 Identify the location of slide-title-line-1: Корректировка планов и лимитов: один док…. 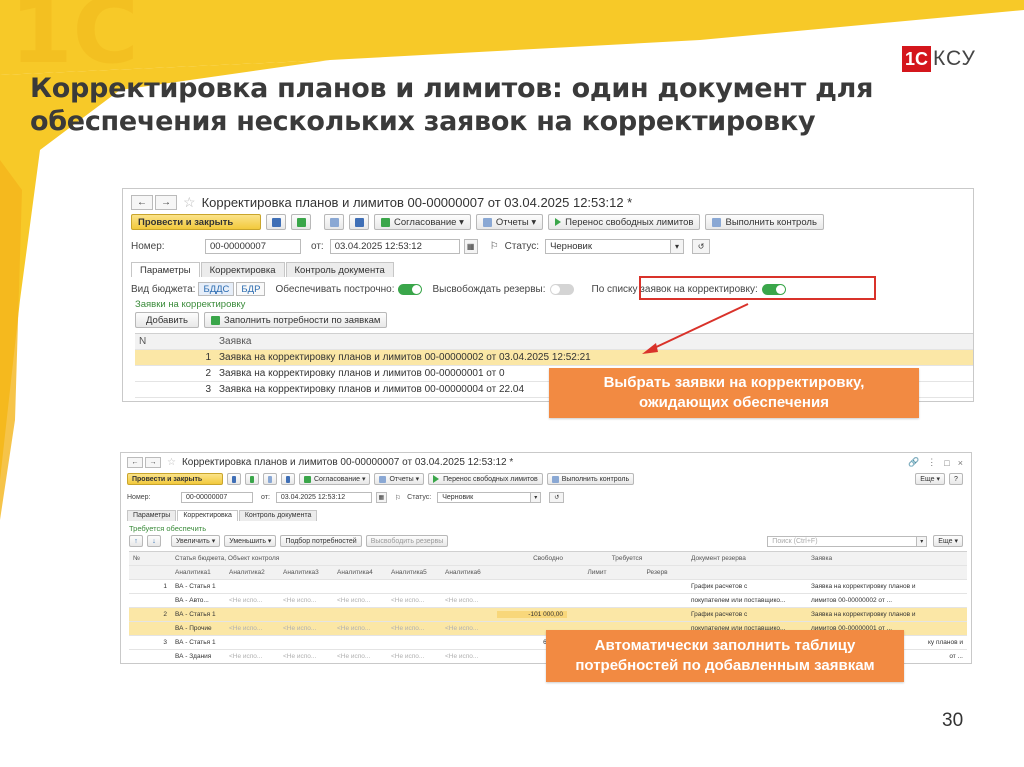
(452, 88).